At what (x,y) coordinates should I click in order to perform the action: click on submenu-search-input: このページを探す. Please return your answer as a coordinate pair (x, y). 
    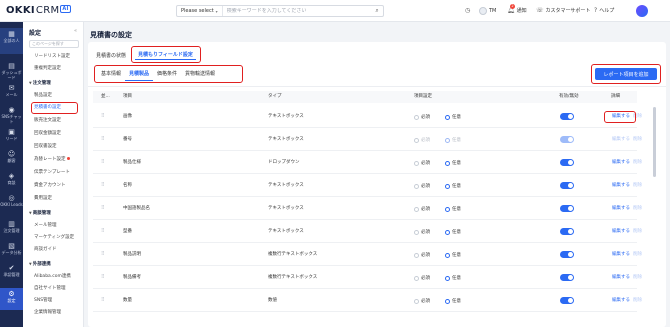
    Looking at the image, I should click on (54, 44).